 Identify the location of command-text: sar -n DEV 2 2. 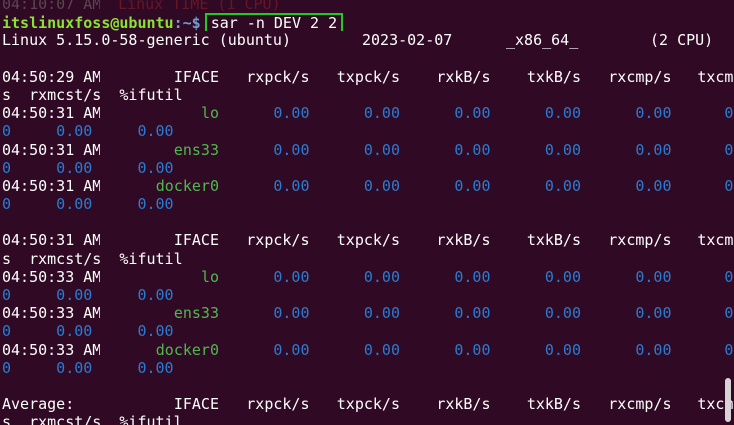
(274, 23).